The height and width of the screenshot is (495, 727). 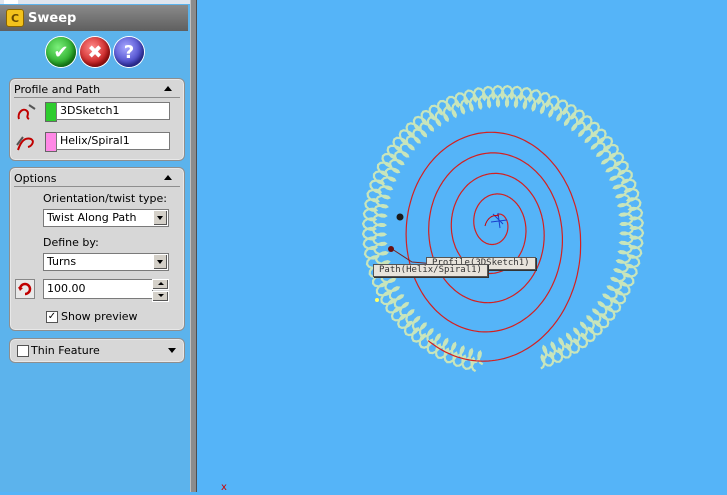 What do you see at coordinates (160, 296) in the screenshot?
I see `spin-down-icon` at bounding box center [160, 296].